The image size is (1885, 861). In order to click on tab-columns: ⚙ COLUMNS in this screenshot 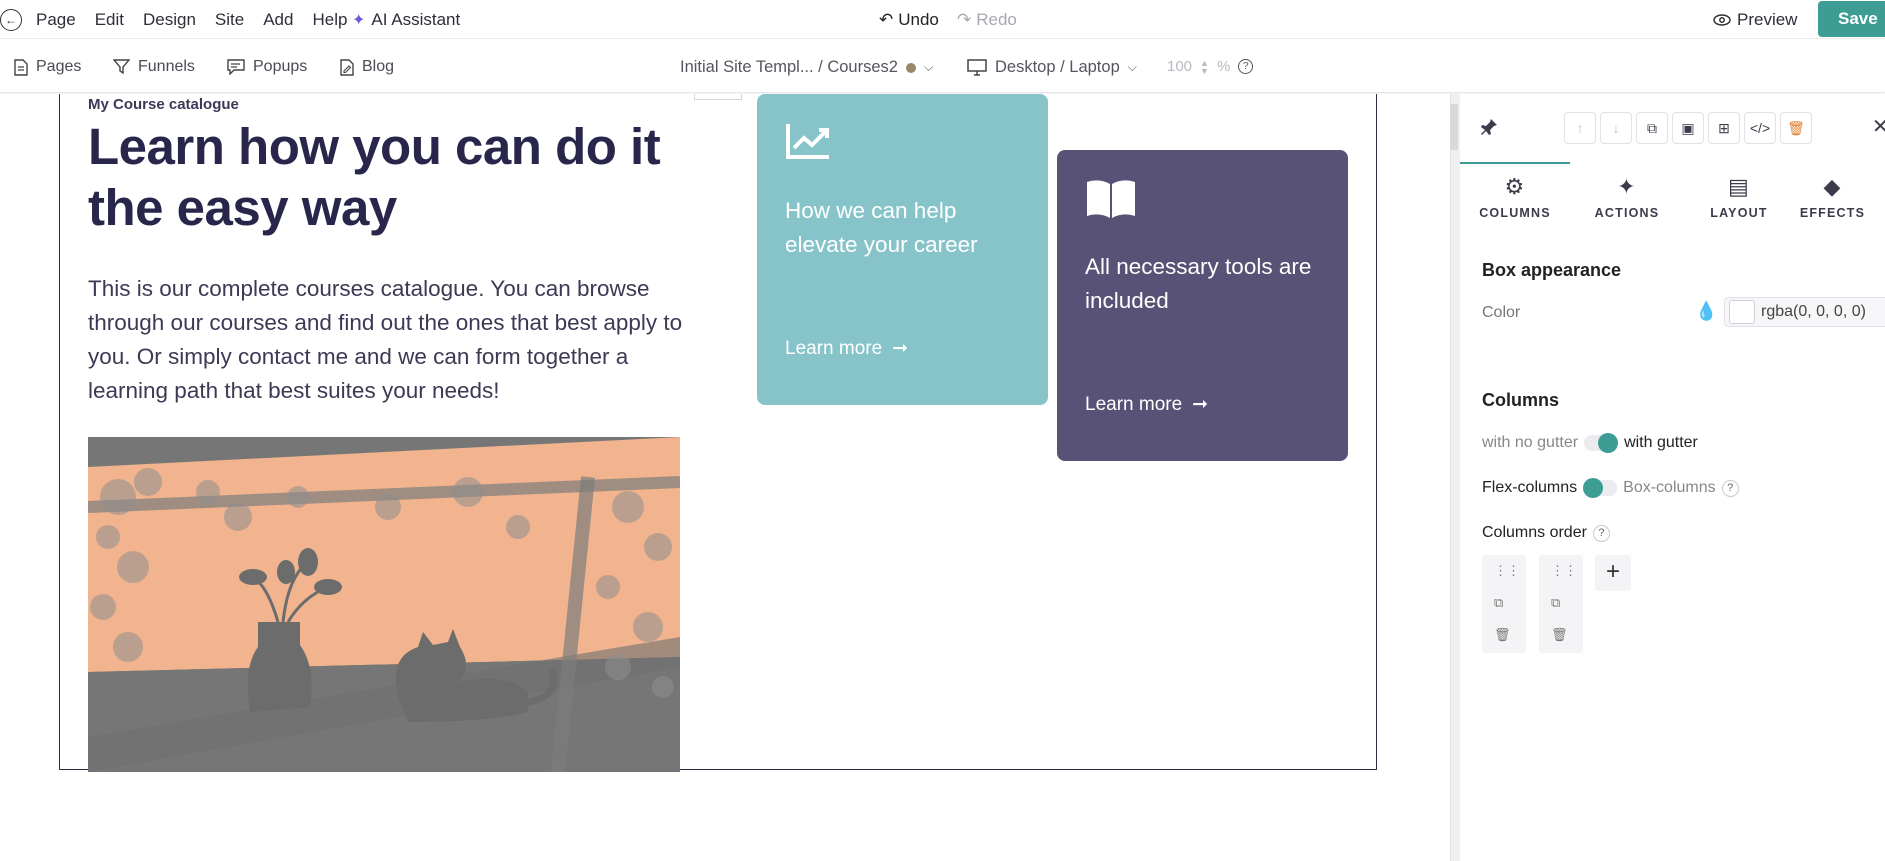, I will do `click(1515, 197)`.